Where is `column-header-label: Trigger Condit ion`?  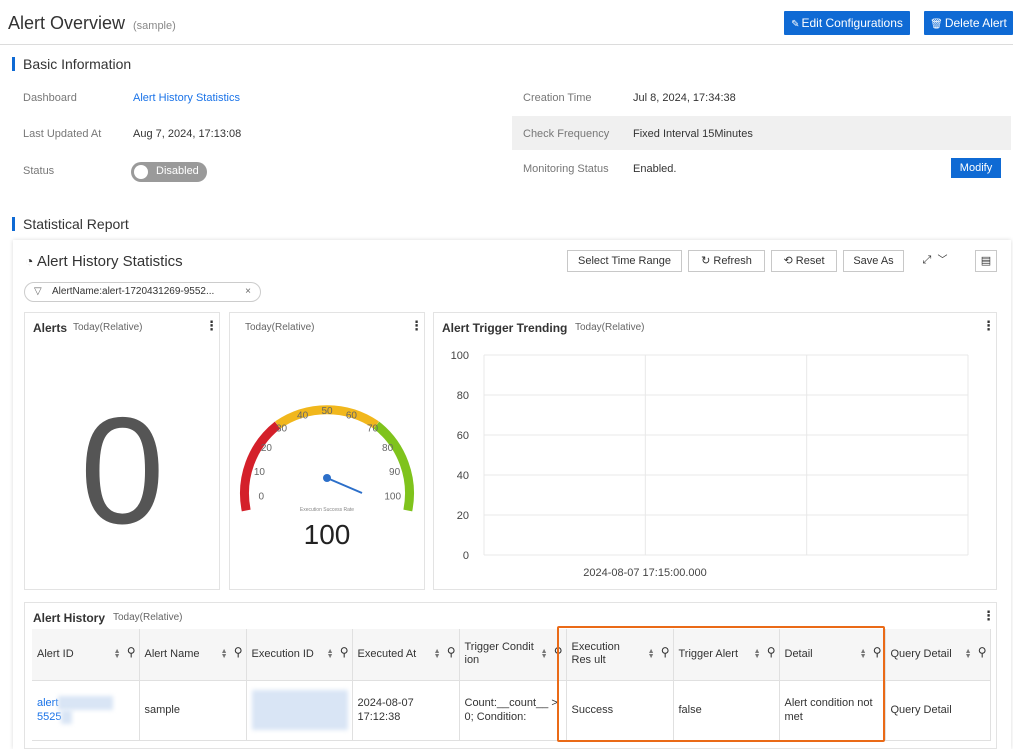
column-header-label: Trigger Condit ion is located at coordinates (499, 654).